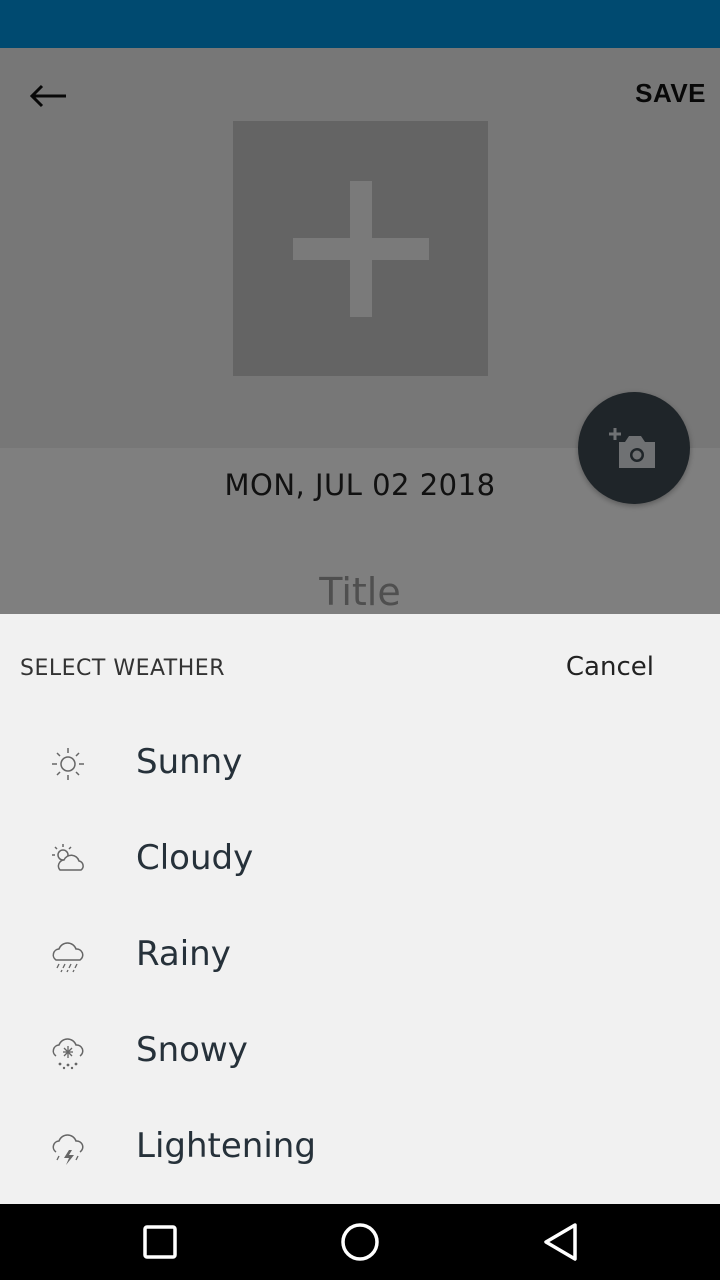  What do you see at coordinates (68, 857) in the screenshot?
I see `cloudy-icon` at bounding box center [68, 857].